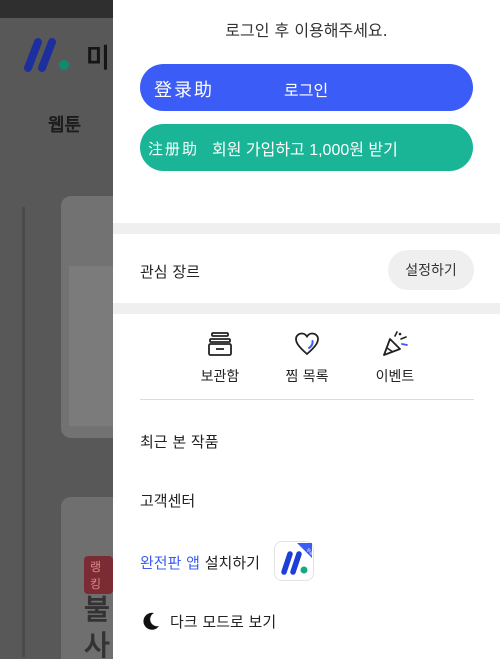  I want to click on heart-icon, so click(307, 344).